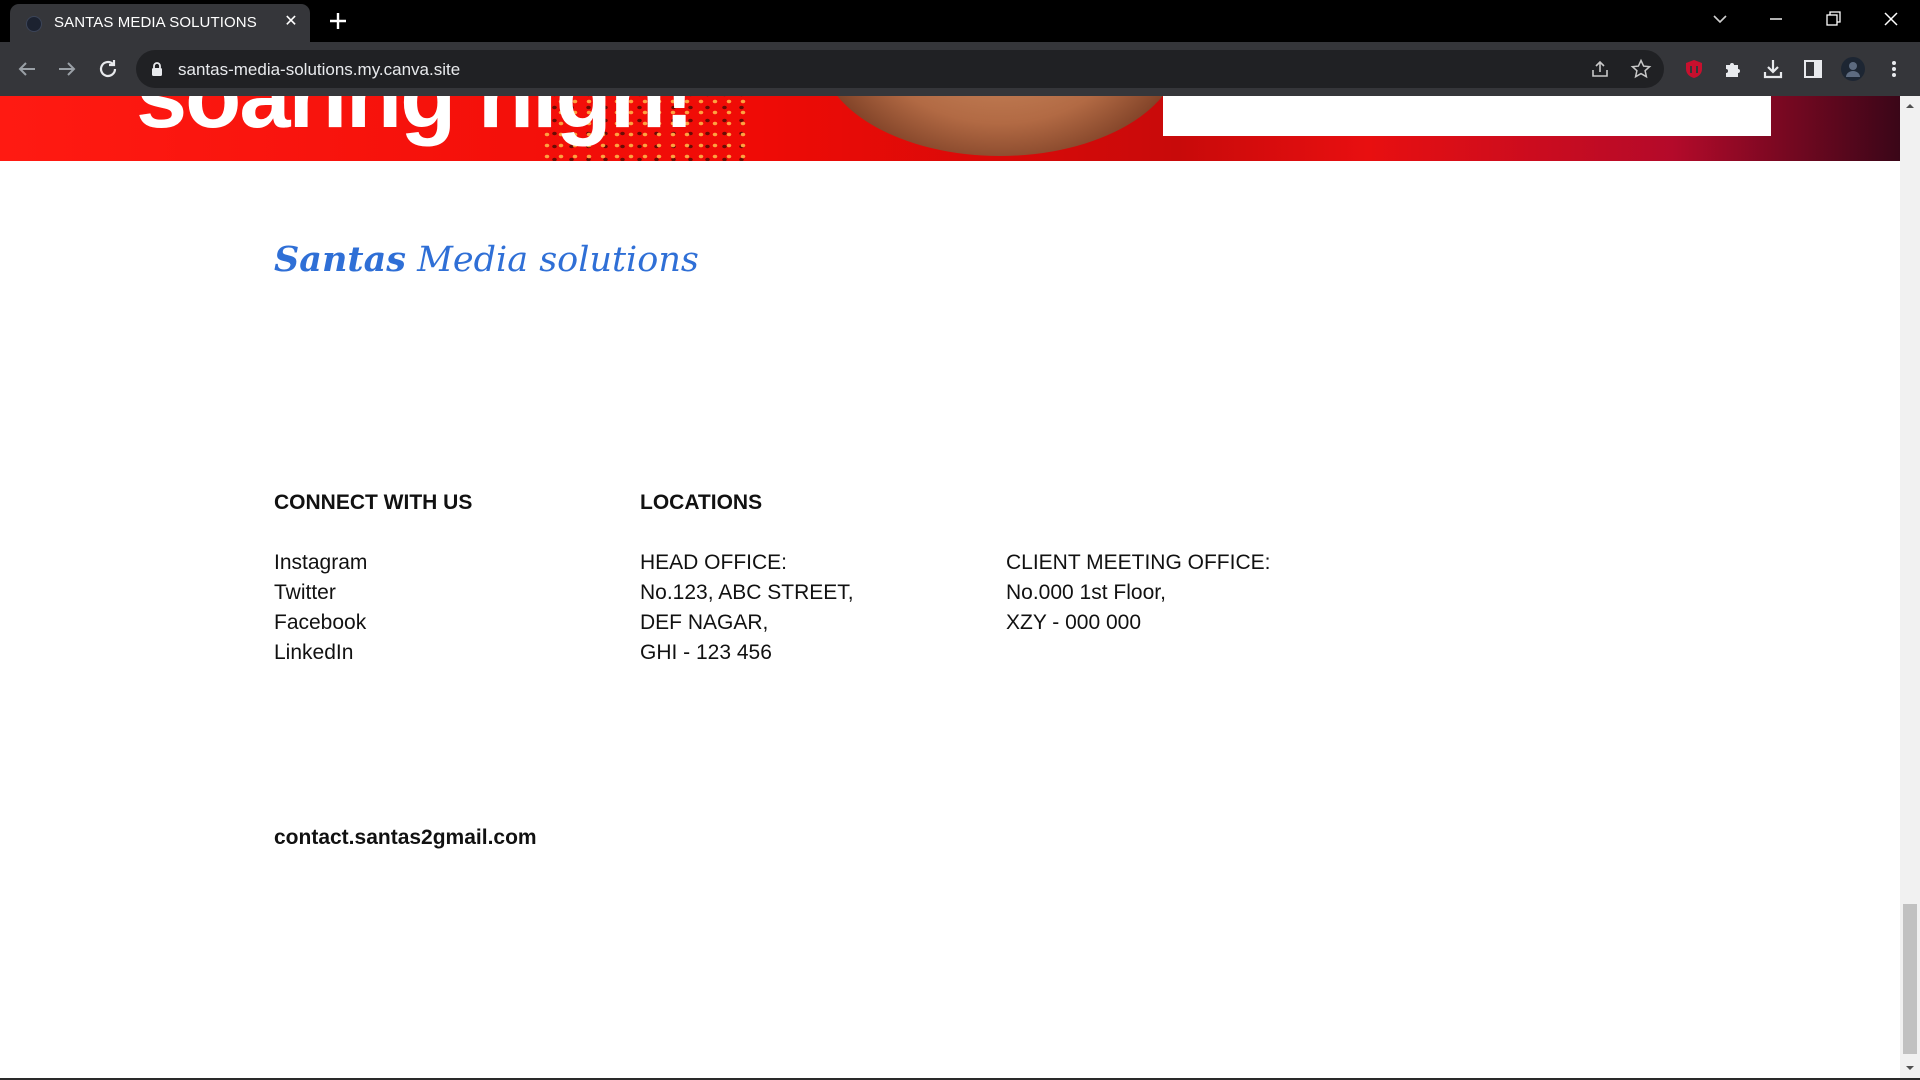  Describe the element at coordinates (291, 22) in the screenshot. I see `tab-close-icon: ✕` at that location.